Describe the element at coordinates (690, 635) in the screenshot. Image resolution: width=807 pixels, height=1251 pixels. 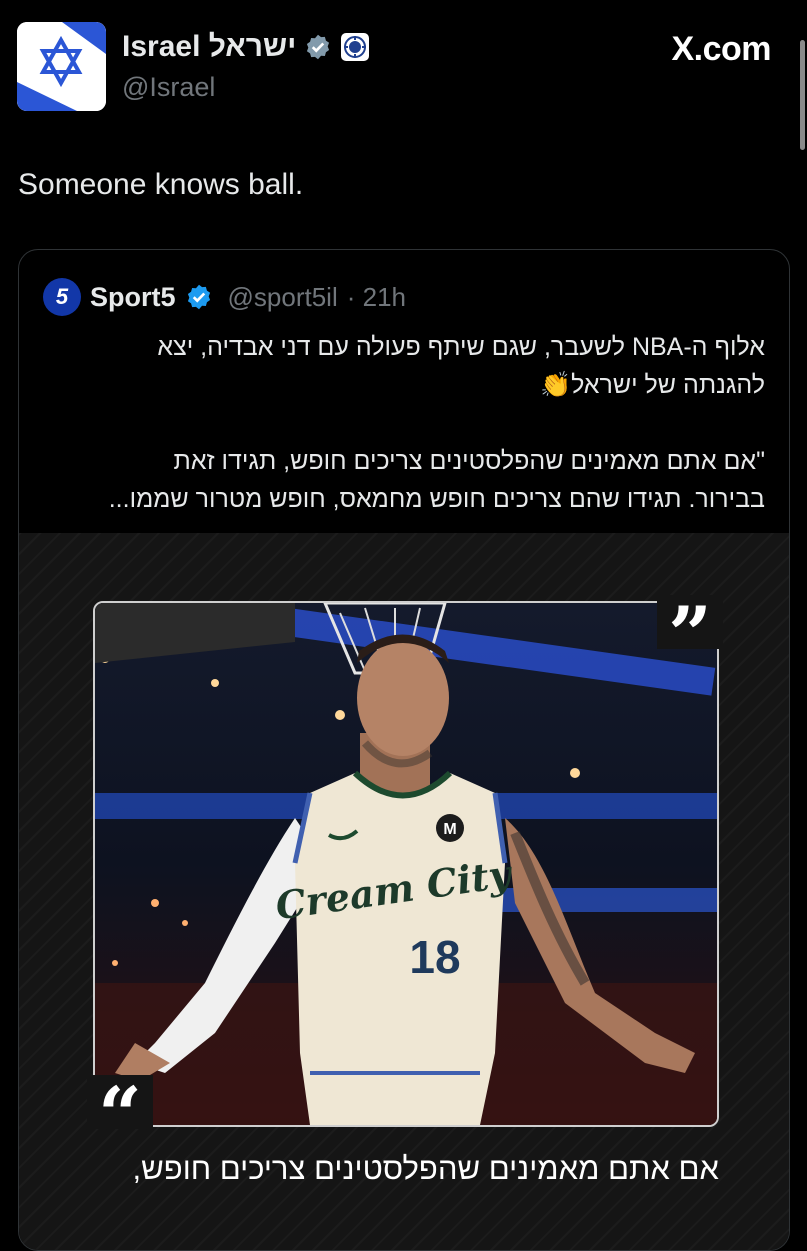
I see `quote-mark-icon: ”` at that location.